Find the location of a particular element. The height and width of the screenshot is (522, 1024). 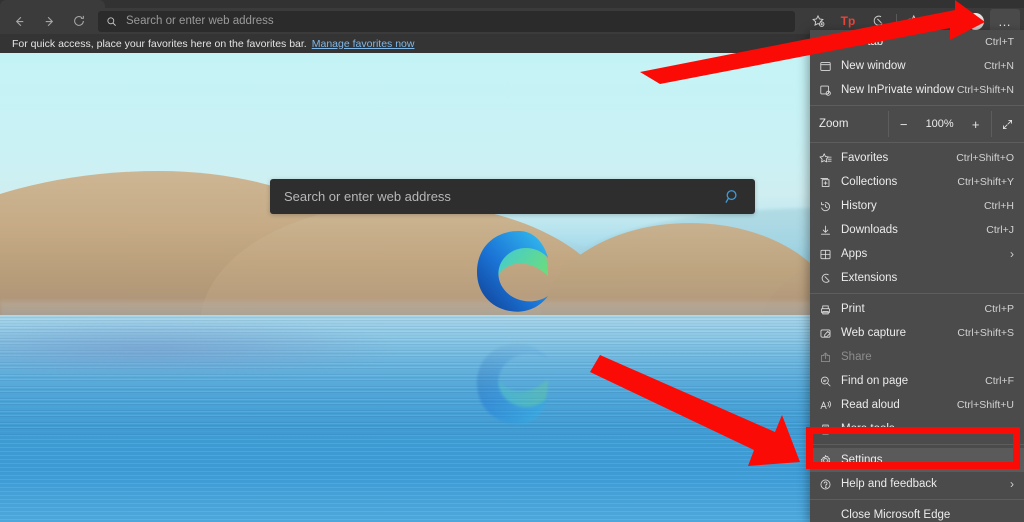

menu-item-close-microsoft-edge: Close Microsoft Edge is located at coordinates (917, 512).